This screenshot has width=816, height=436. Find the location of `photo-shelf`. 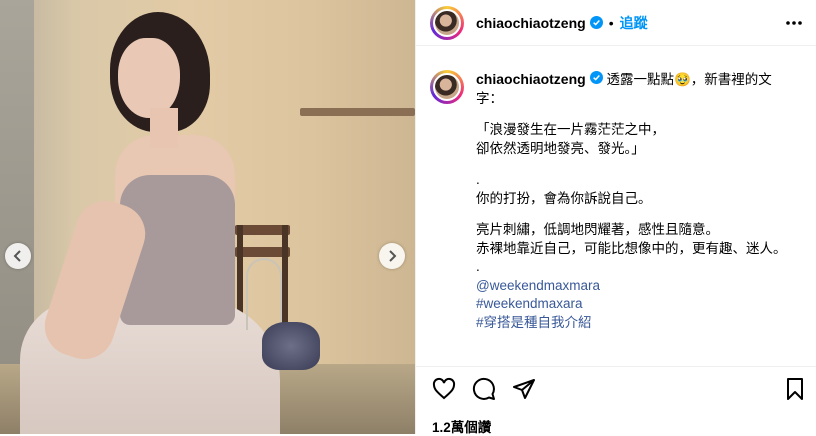

photo-shelf is located at coordinates (357, 112).